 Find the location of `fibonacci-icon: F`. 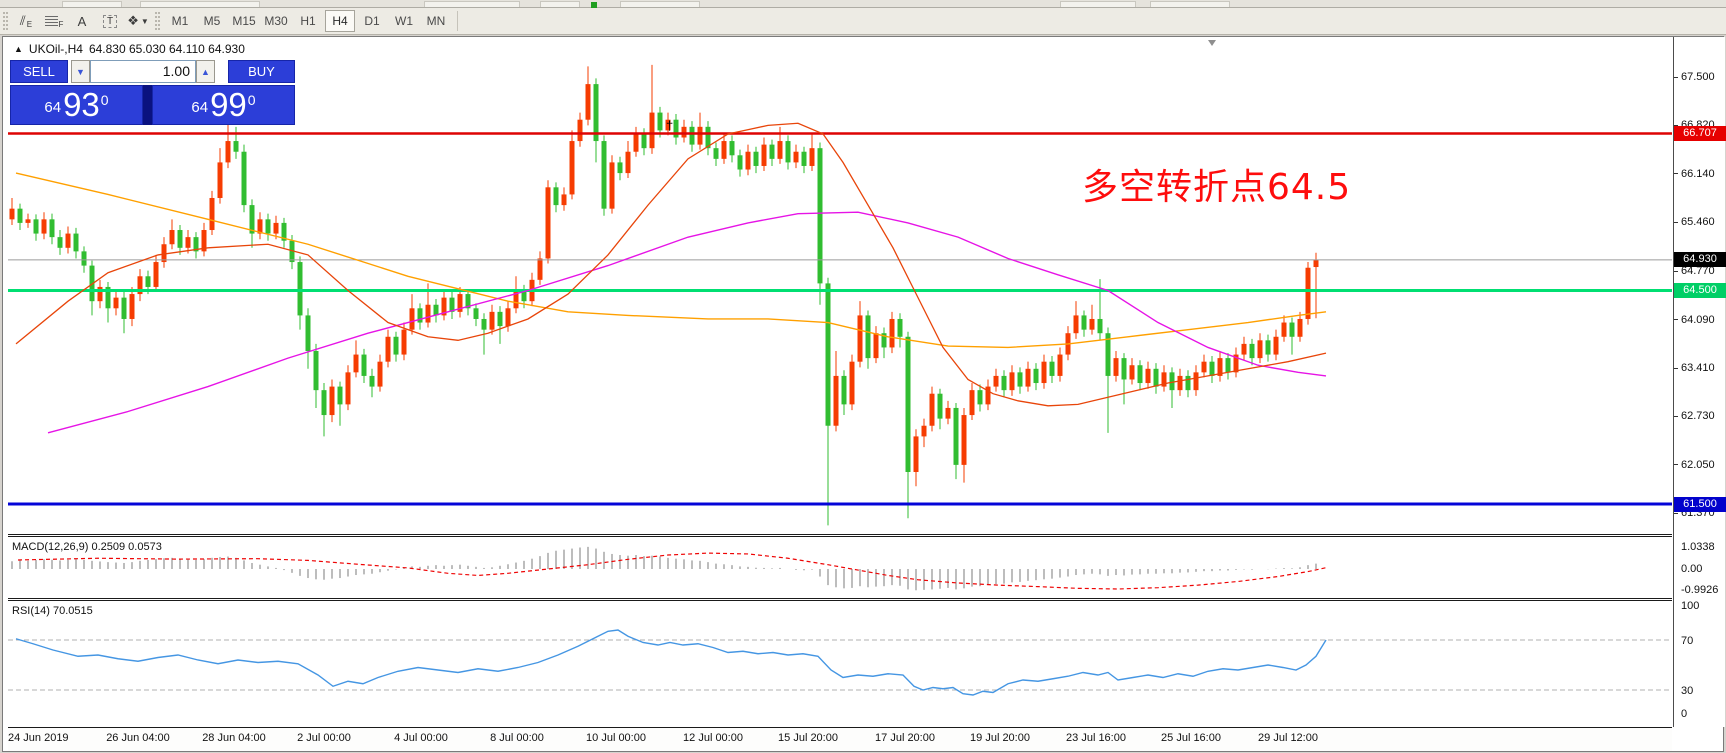

fibonacci-icon: F is located at coordinates (54, 21).